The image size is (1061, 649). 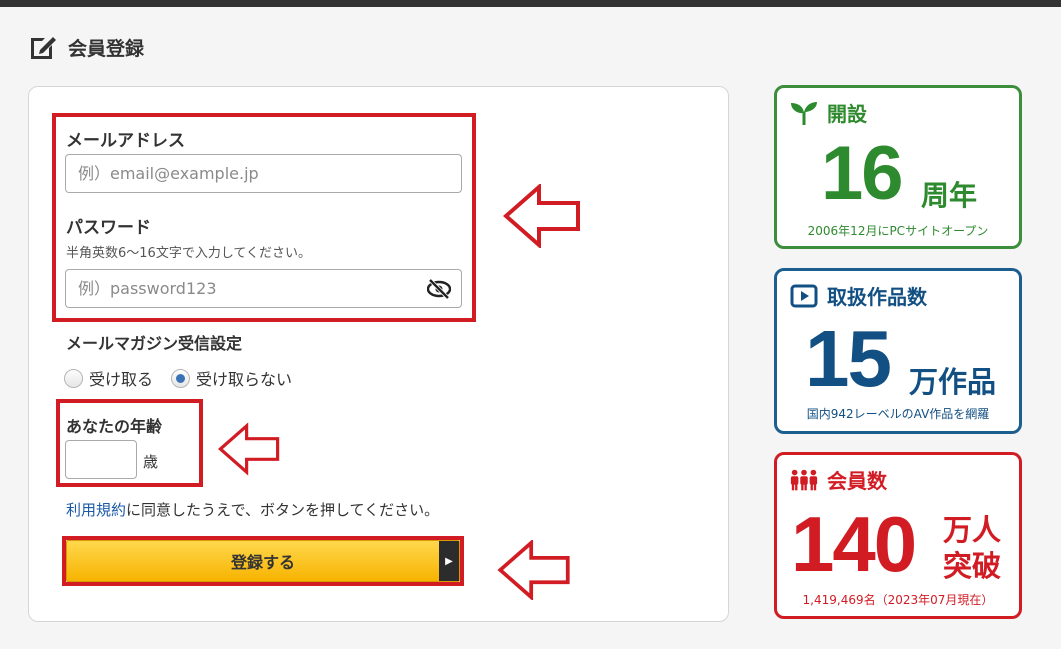 What do you see at coordinates (972, 566) in the screenshot?
I see `stat-suffix-line2: 突破` at bounding box center [972, 566].